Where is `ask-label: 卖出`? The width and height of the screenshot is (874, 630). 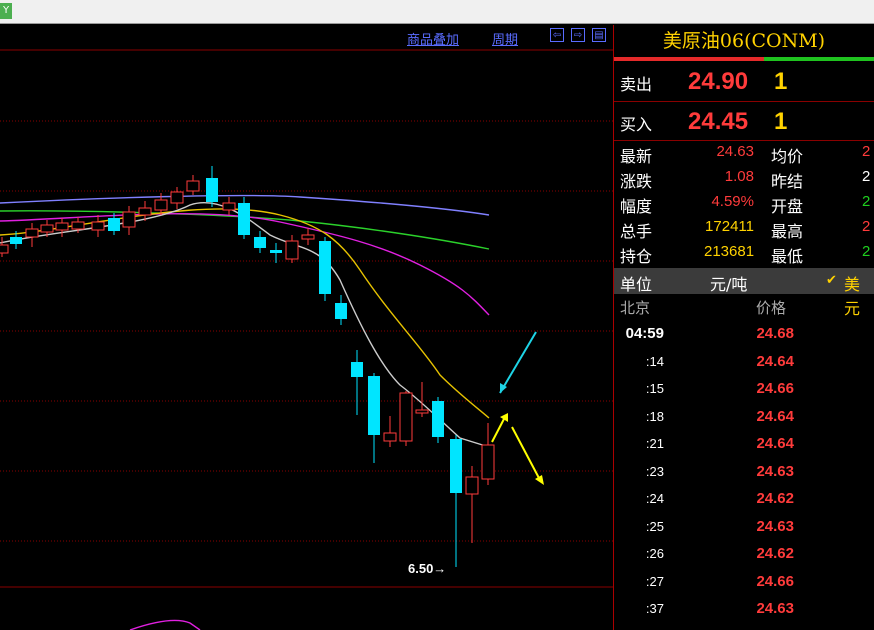
ask-label: 卖出 is located at coordinates (636, 84).